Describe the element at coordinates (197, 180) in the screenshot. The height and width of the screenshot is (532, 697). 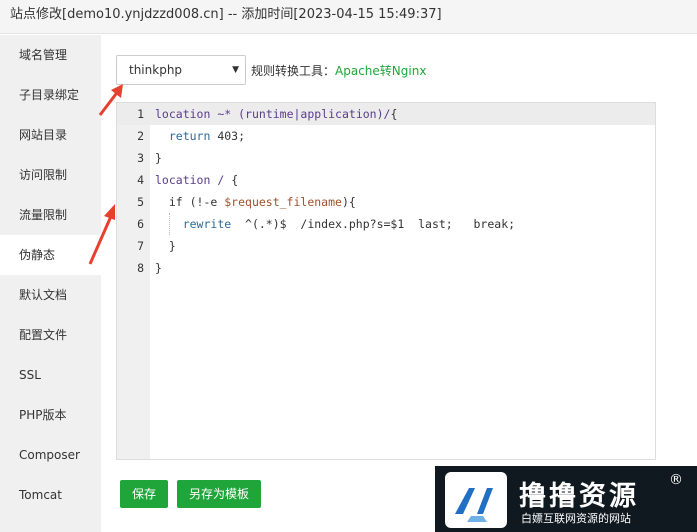
I see `line-code: location / {` at that location.